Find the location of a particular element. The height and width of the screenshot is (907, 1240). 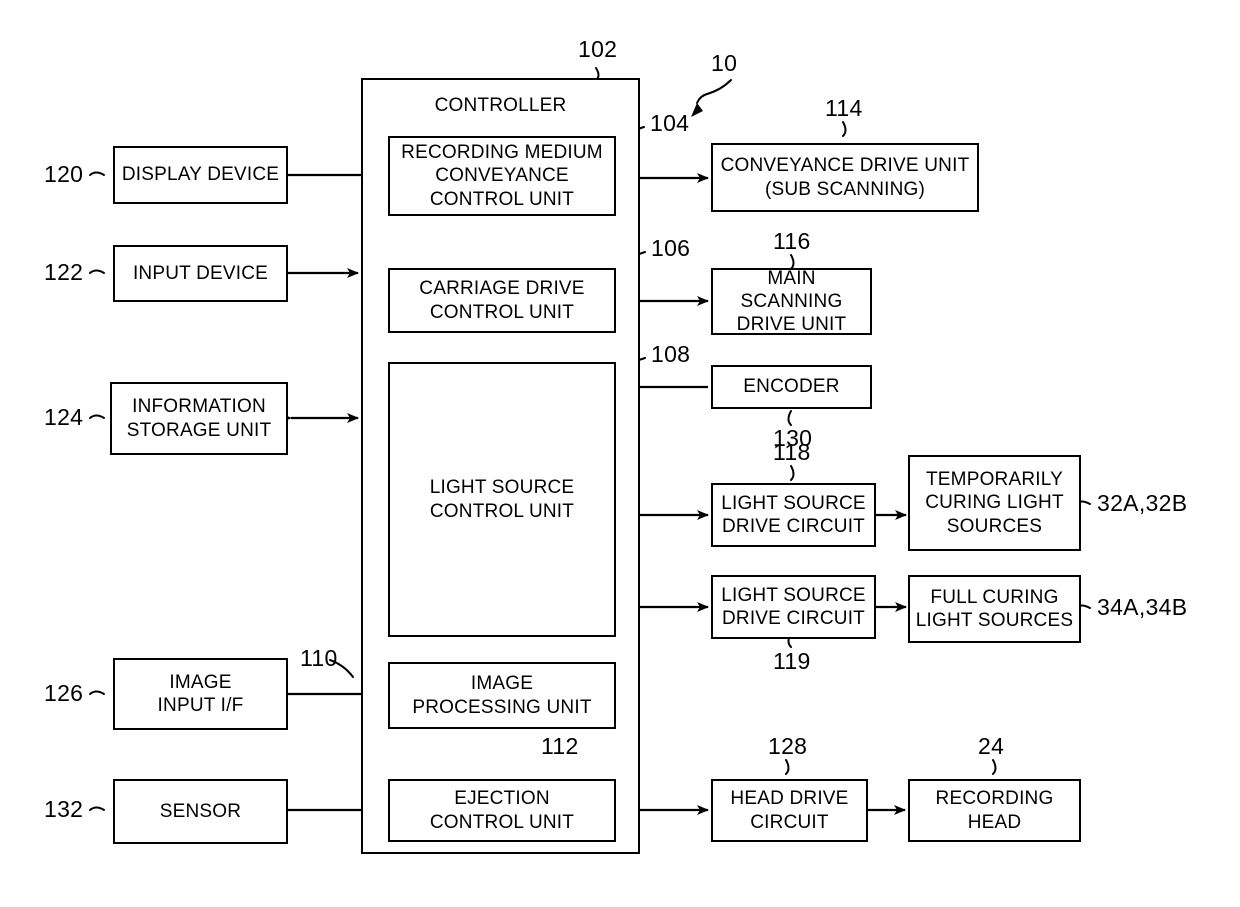

leader-10-arrowhead is located at coordinates (697, 110).